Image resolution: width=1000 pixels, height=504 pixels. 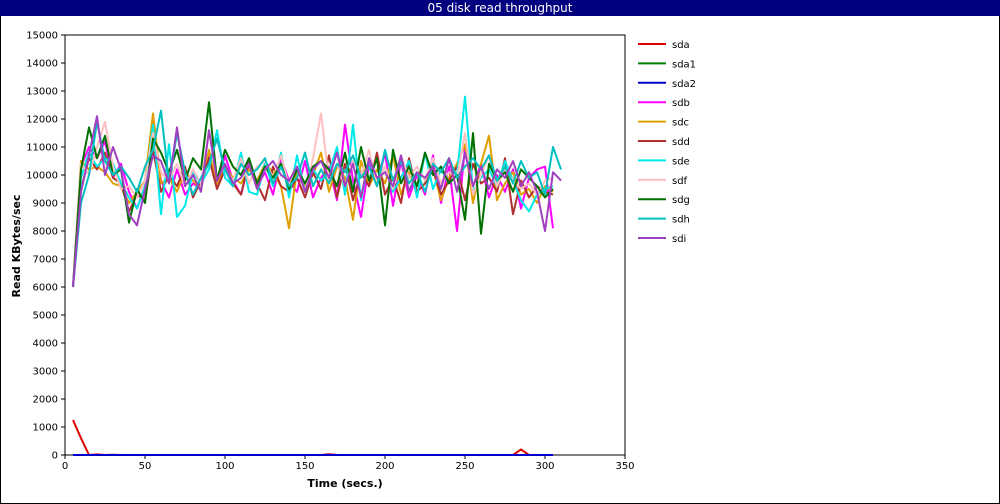 What do you see at coordinates (679, 239) in the screenshot?
I see `legend-label-sdi: sdi` at bounding box center [679, 239].